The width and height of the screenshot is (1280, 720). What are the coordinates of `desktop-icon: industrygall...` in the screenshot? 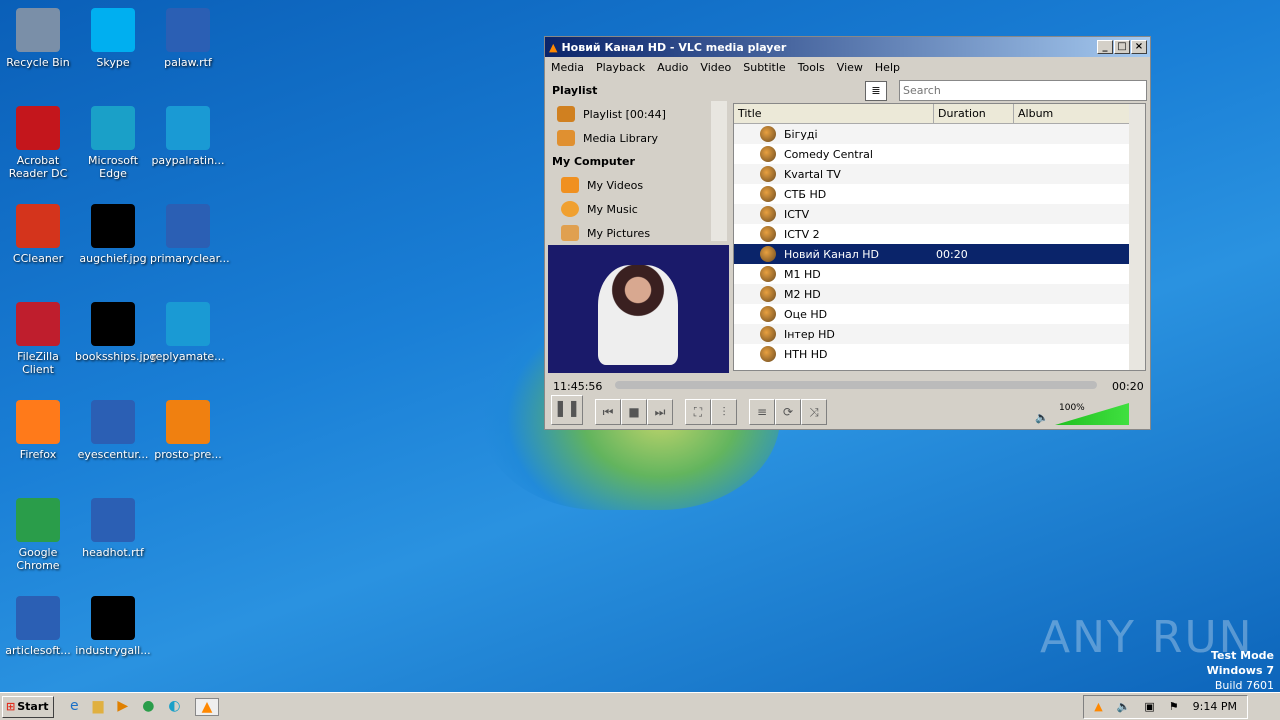 It's located at (113, 626).